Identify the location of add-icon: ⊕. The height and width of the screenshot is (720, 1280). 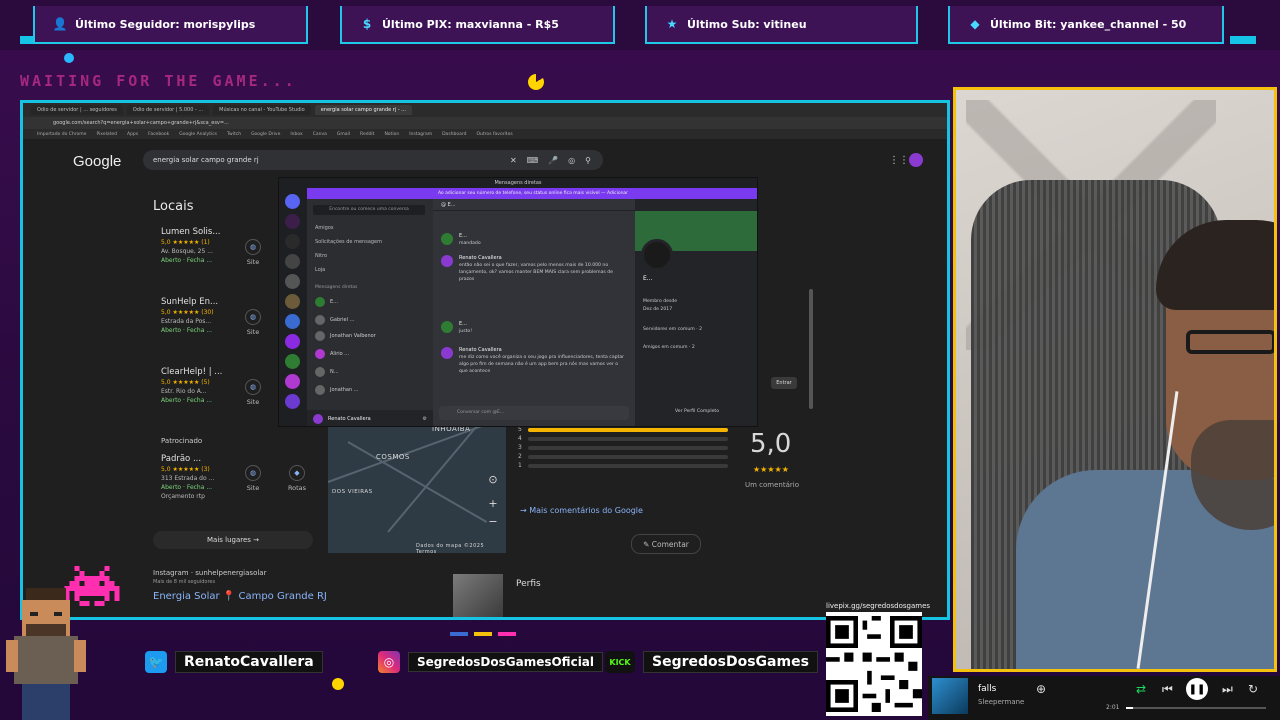
(1041, 689).